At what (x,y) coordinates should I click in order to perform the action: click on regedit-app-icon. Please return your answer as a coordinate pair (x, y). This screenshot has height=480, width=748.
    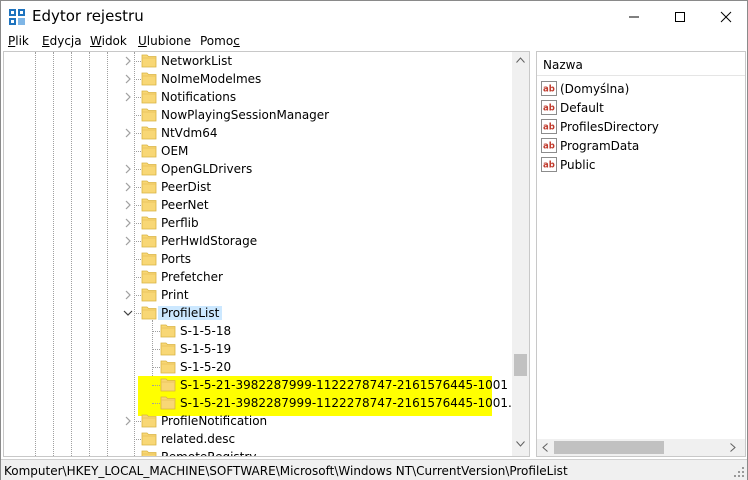
    Looking at the image, I should click on (17, 17).